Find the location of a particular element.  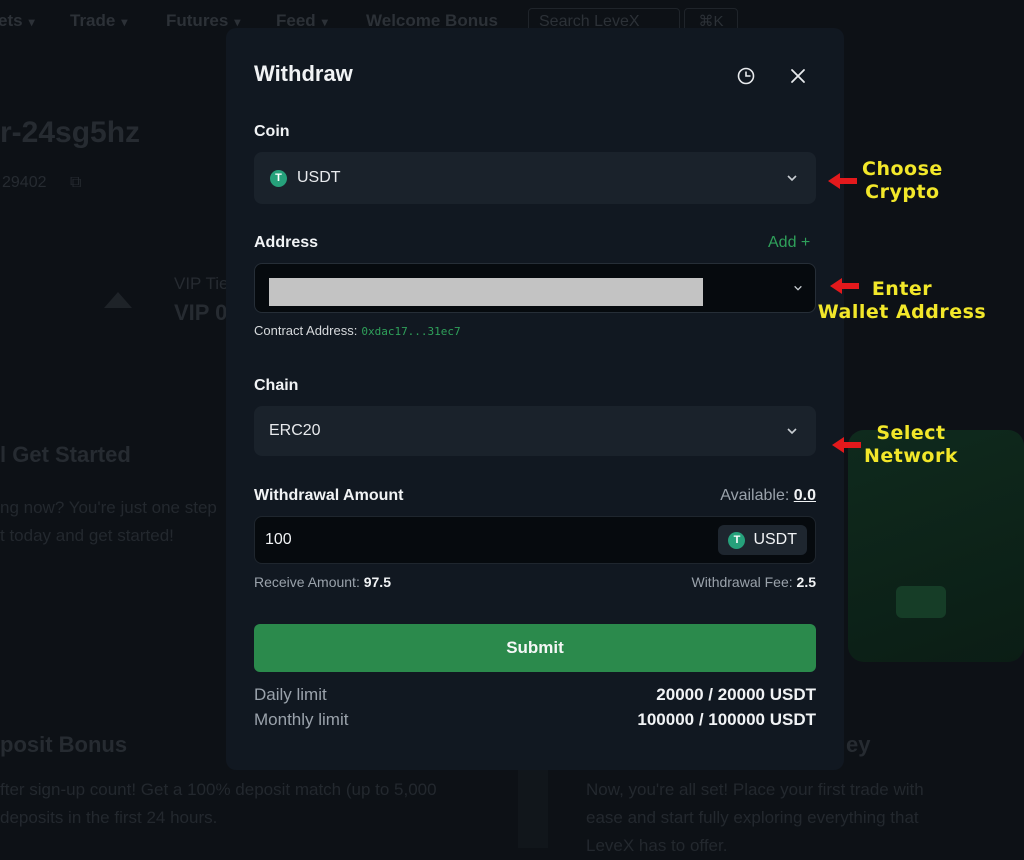

history-icon is located at coordinates (746, 76).